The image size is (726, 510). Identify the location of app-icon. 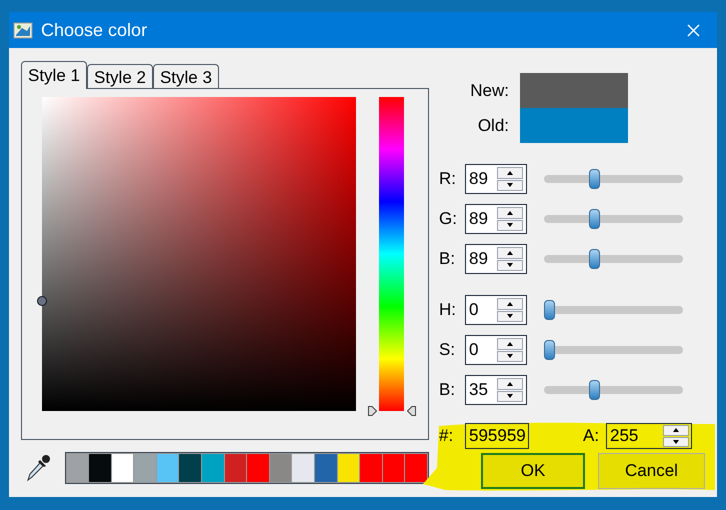
(23, 30).